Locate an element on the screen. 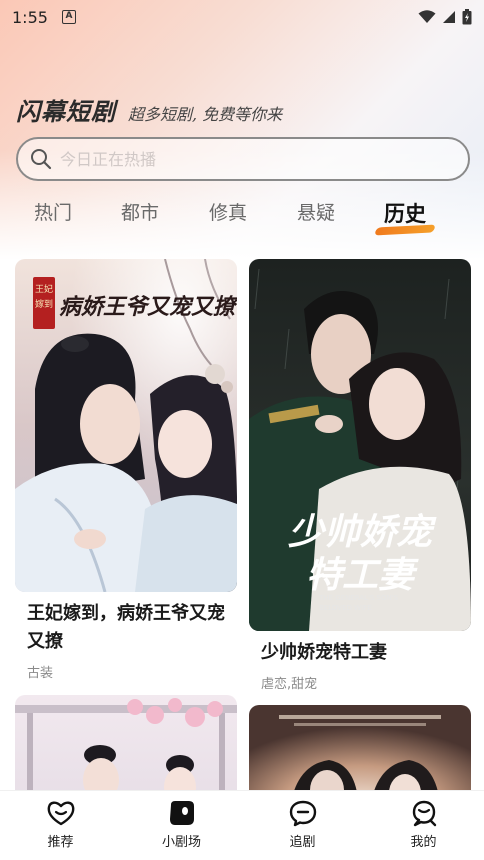 This screenshot has width=484, height=860. category-tabs: 热门 都市 修真 悬疑 历史 is located at coordinates (242, 218).